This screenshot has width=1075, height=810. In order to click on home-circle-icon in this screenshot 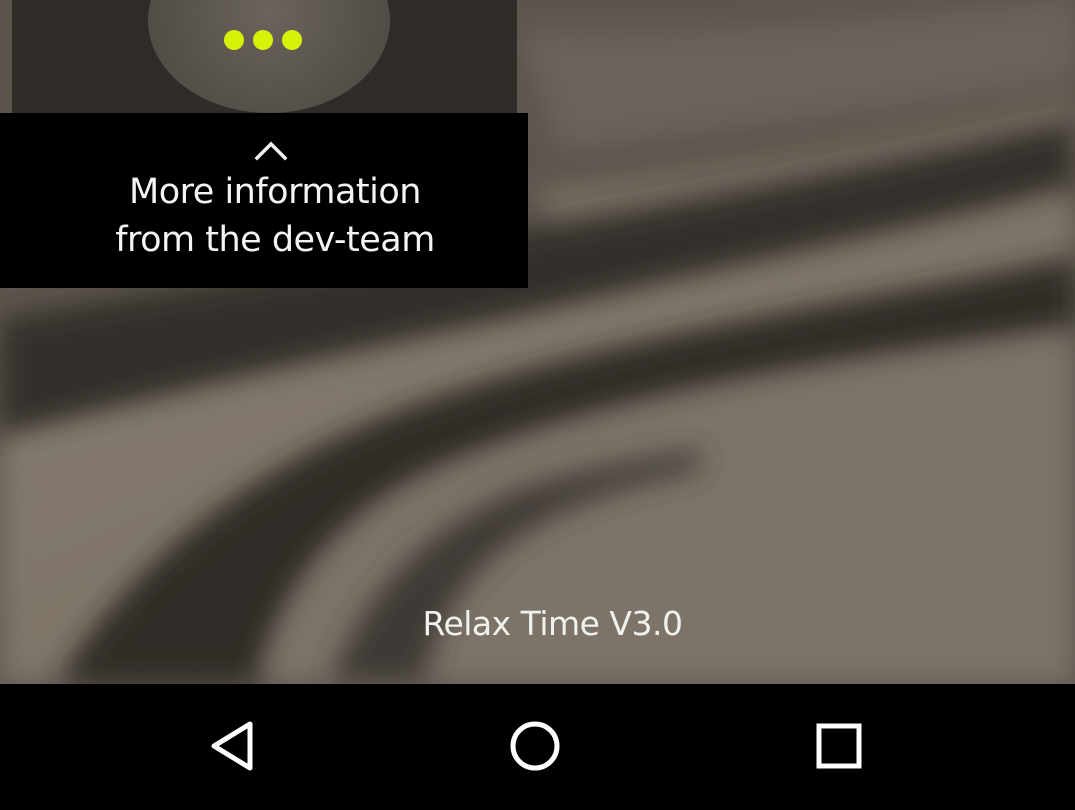, I will do `click(535, 746)`.